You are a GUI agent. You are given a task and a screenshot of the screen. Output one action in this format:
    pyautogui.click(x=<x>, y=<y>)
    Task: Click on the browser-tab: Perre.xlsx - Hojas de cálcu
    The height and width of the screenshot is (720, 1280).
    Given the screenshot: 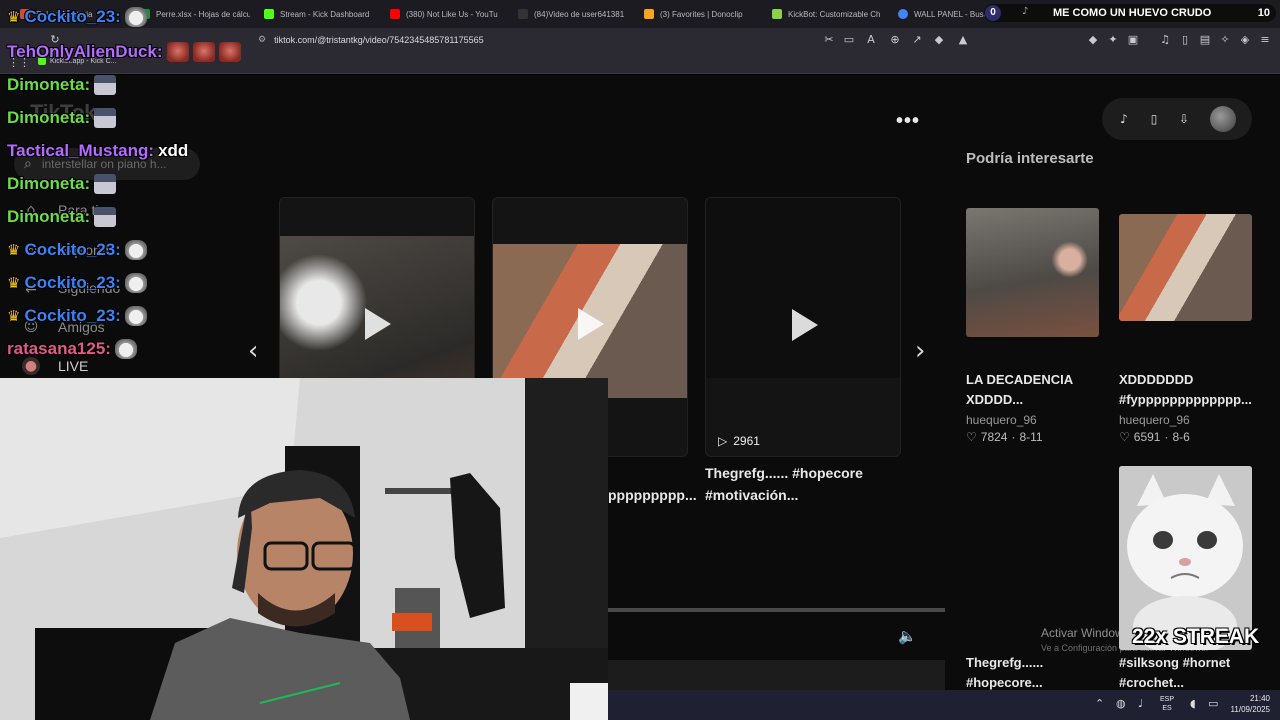 What is the action you would take?
    pyautogui.click(x=195, y=14)
    